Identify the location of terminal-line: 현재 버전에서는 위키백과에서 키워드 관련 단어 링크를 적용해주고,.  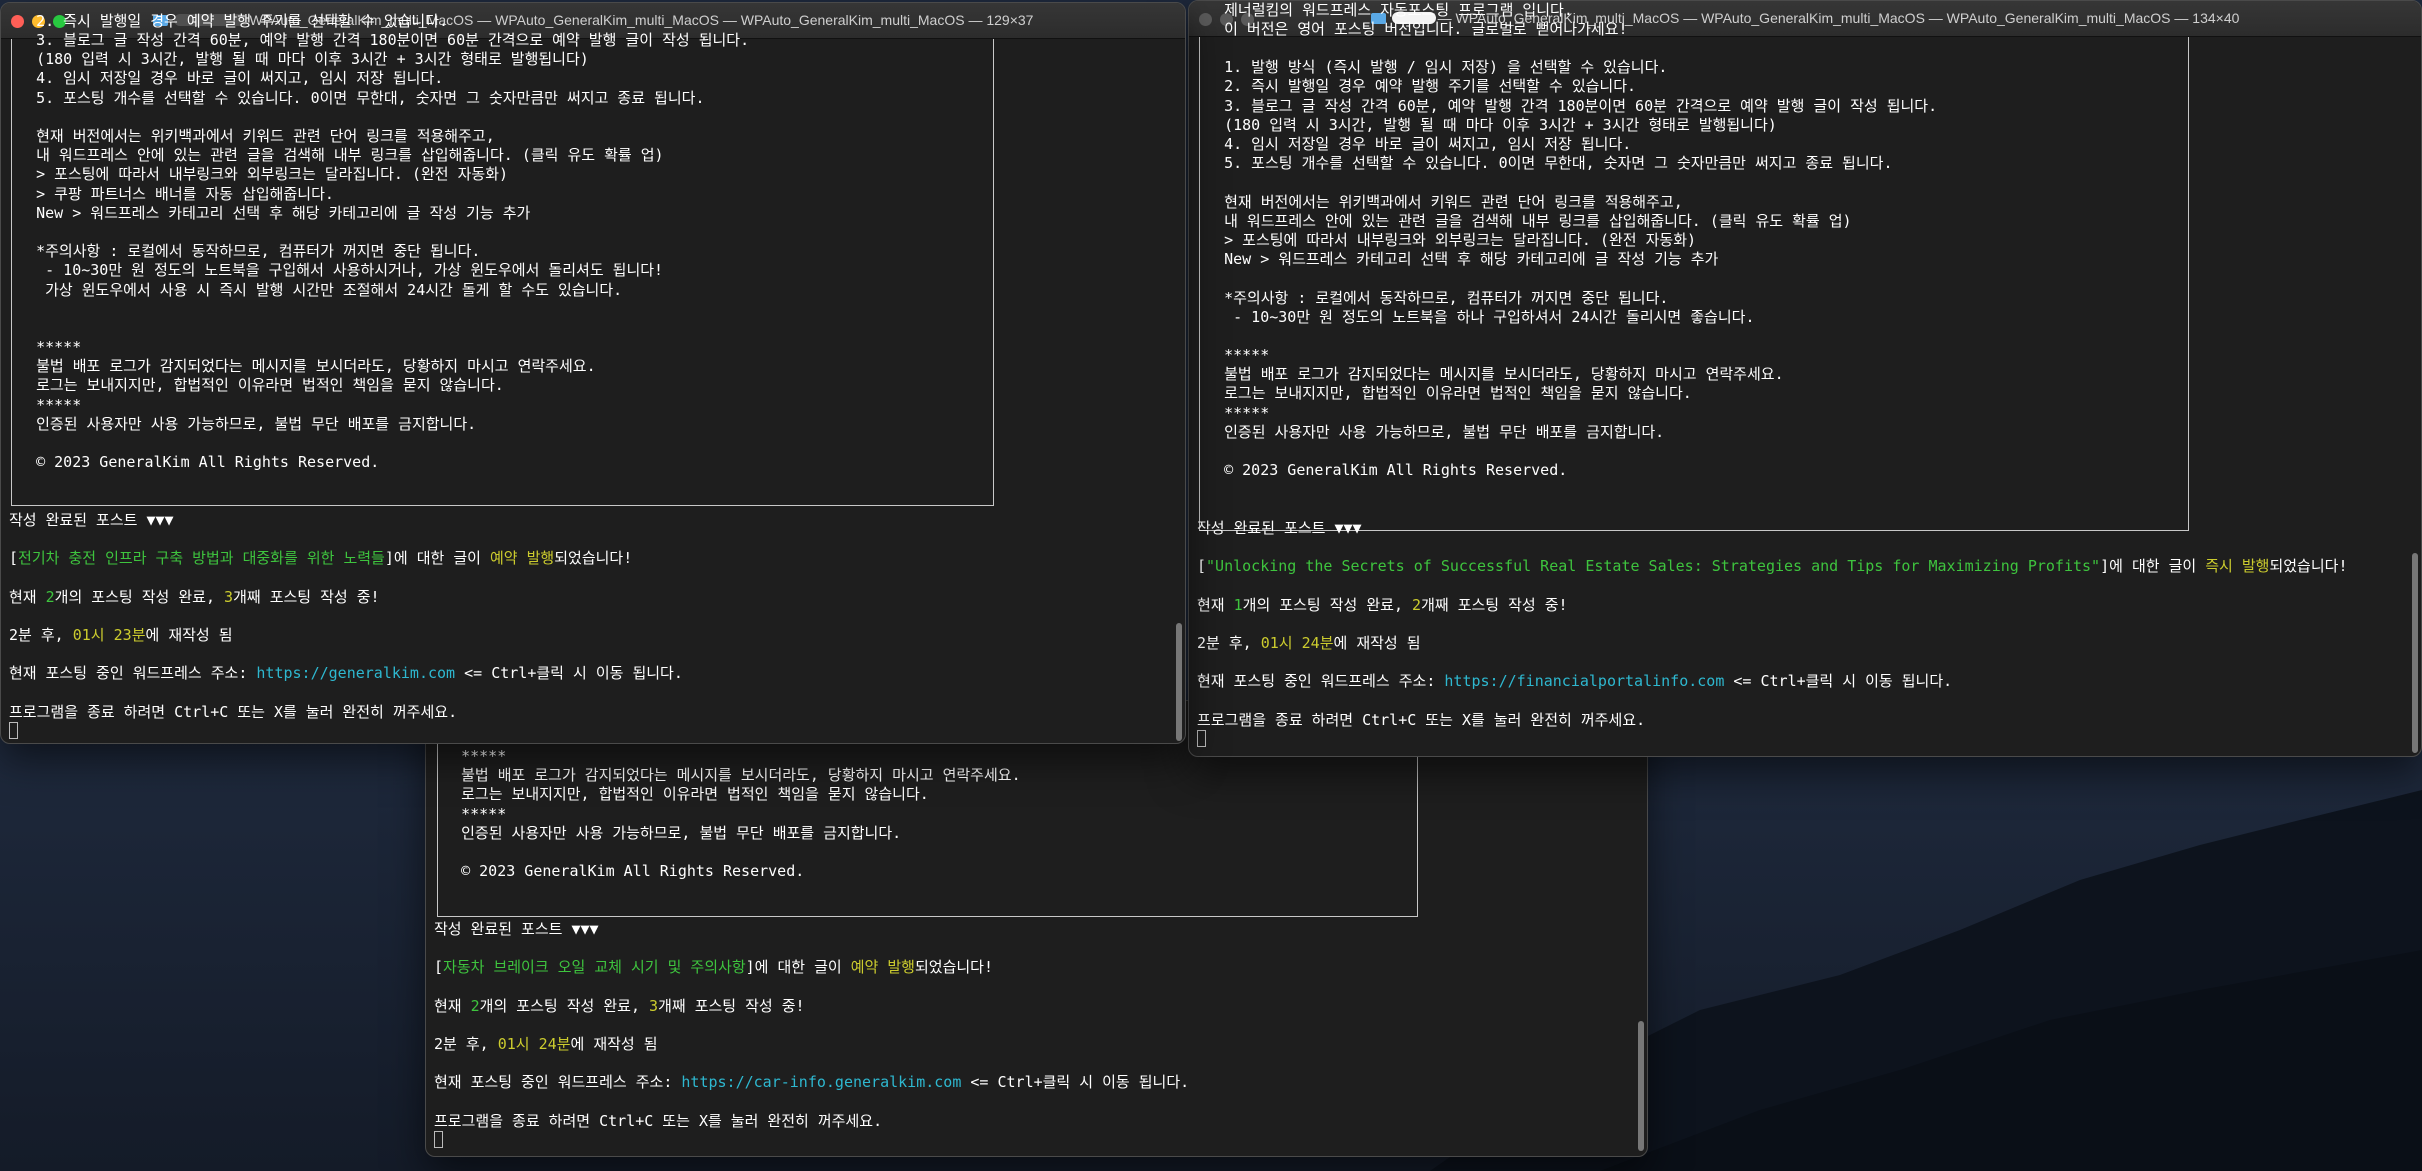
(1440, 201).